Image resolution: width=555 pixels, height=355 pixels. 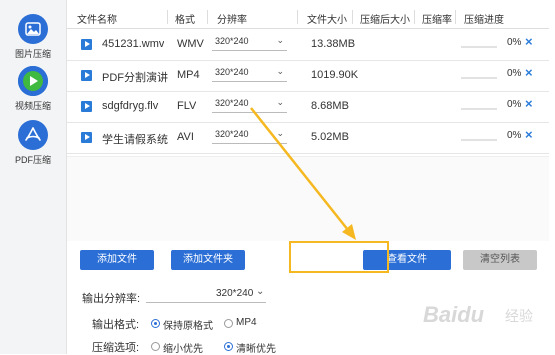 What do you see at coordinates (246, 322) in the screenshot?
I see `format-mp4-label: MP4` at bounding box center [246, 322].